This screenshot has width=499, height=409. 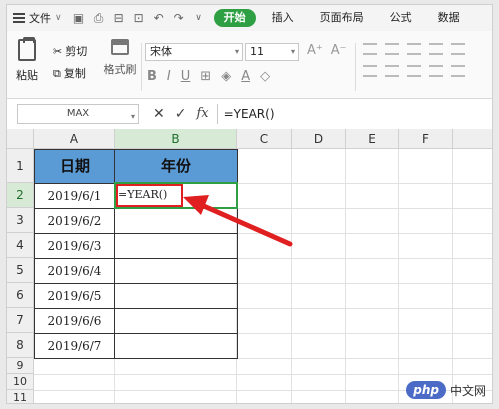 I want to click on format-row: B I U ⊞ ◈ A ◇, so click(x=208, y=76).